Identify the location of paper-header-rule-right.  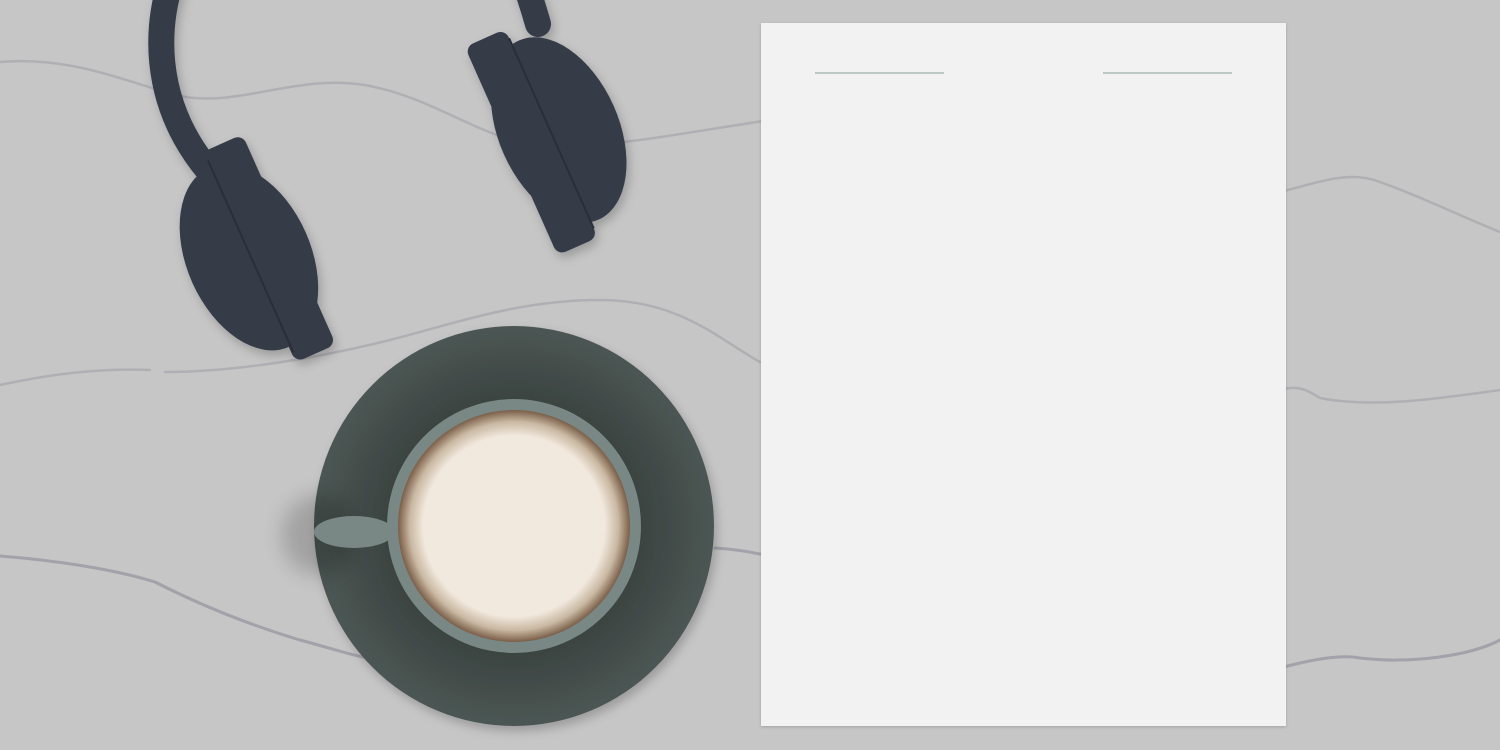
(1167, 73).